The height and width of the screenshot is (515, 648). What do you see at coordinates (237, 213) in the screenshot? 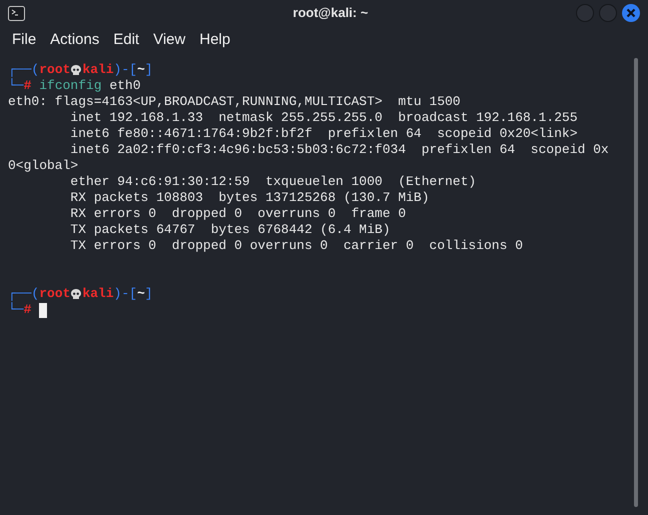
I see `output-line: RX errors 0 dropped 0 overruns 0 frame 0` at bounding box center [237, 213].